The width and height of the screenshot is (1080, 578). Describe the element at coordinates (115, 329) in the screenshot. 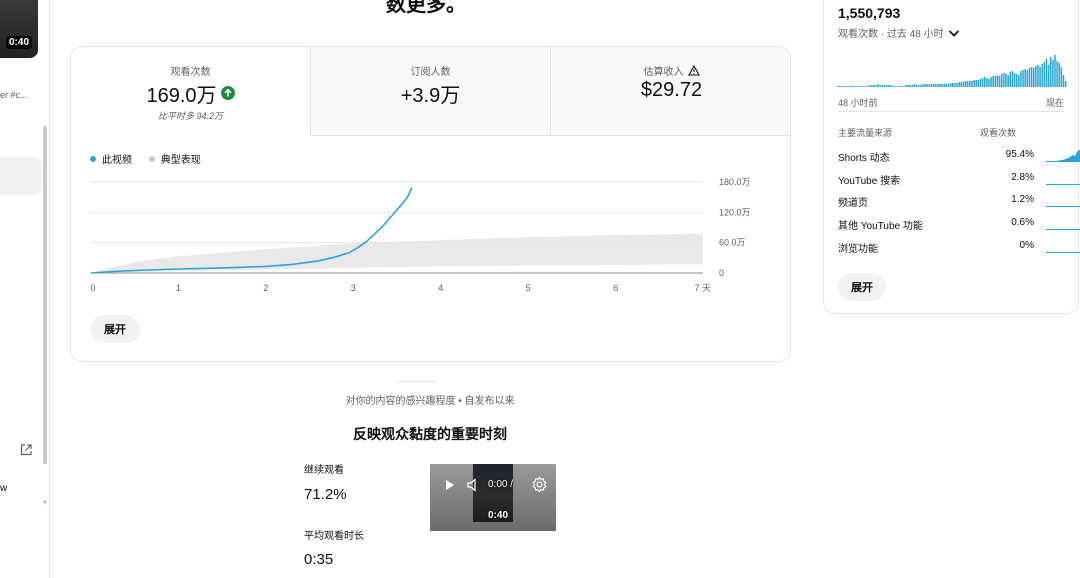

I see `expand-button: 展开` at that location.